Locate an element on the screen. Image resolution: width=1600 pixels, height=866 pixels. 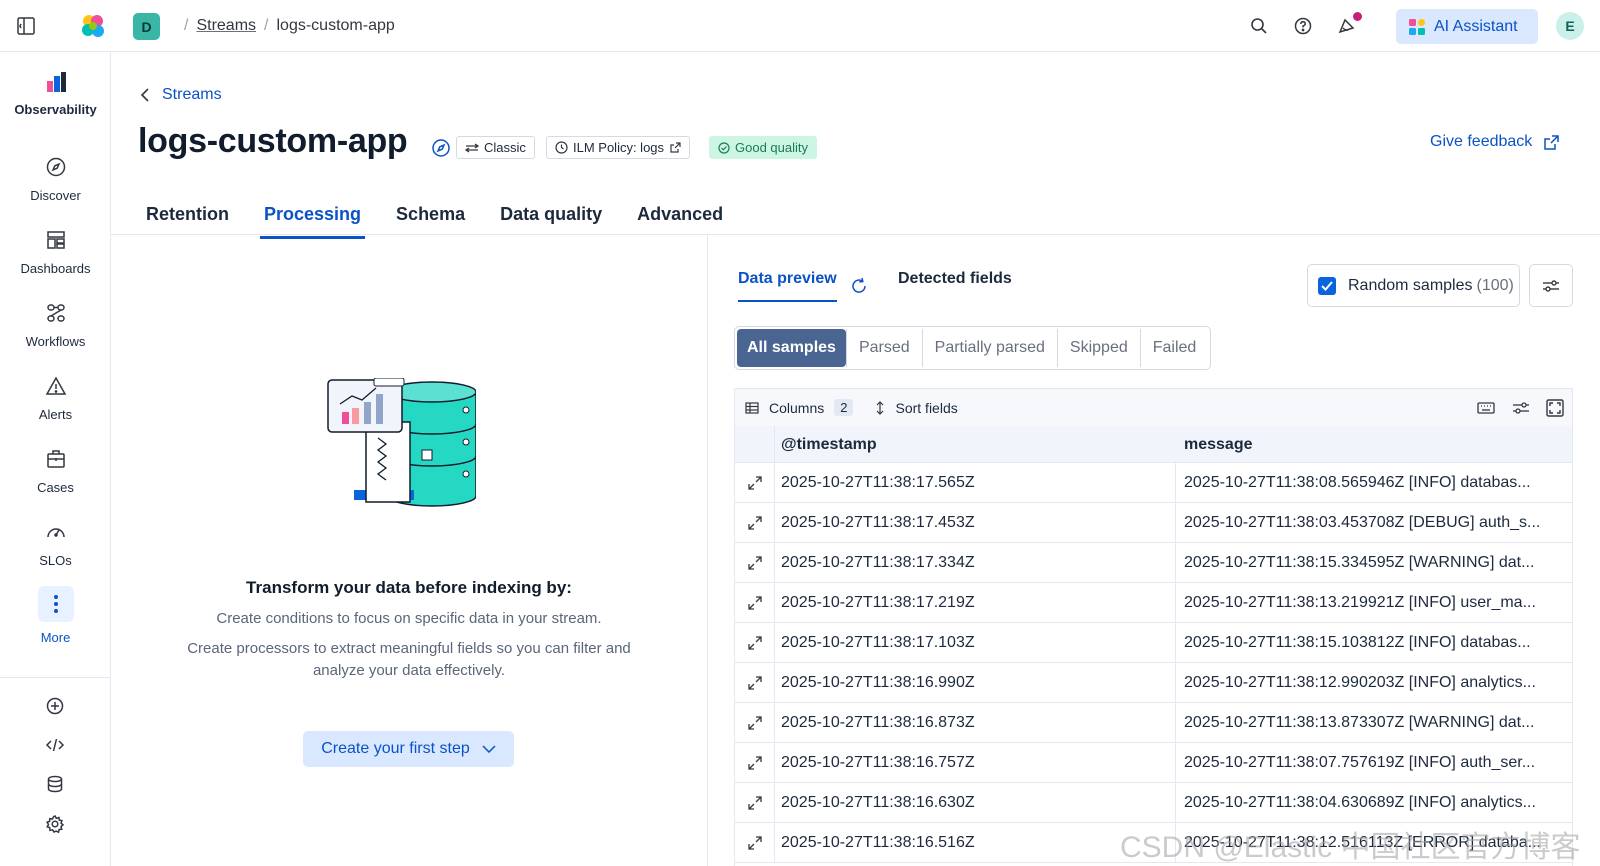
filter-partially-parsed: Partially parsed is located at coordinates (989, 348).